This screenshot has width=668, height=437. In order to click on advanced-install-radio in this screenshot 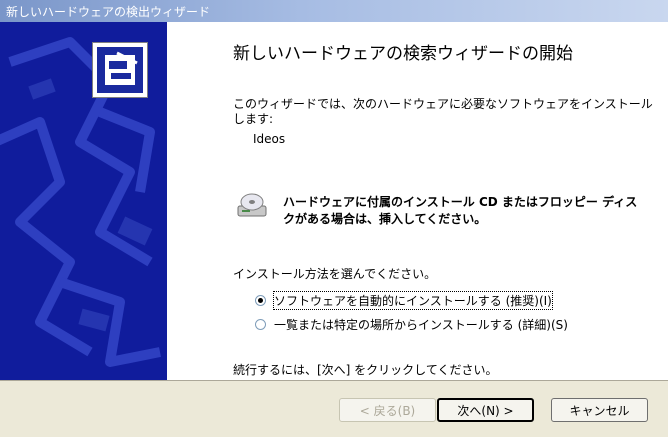, I will do `click(260, 324)`.